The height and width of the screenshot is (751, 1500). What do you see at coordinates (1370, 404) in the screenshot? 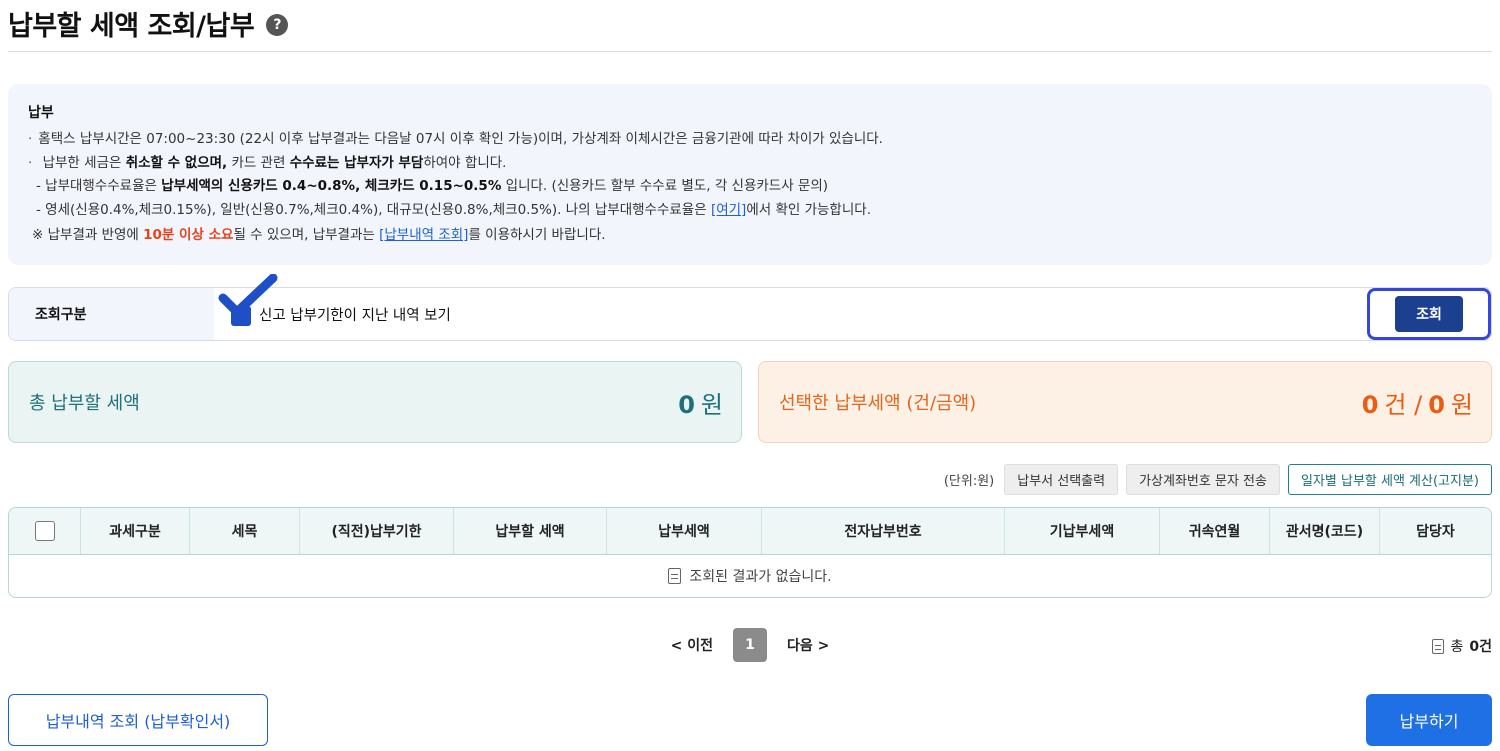
I see `selected-count: 0` at bounding box center [1370, 404].